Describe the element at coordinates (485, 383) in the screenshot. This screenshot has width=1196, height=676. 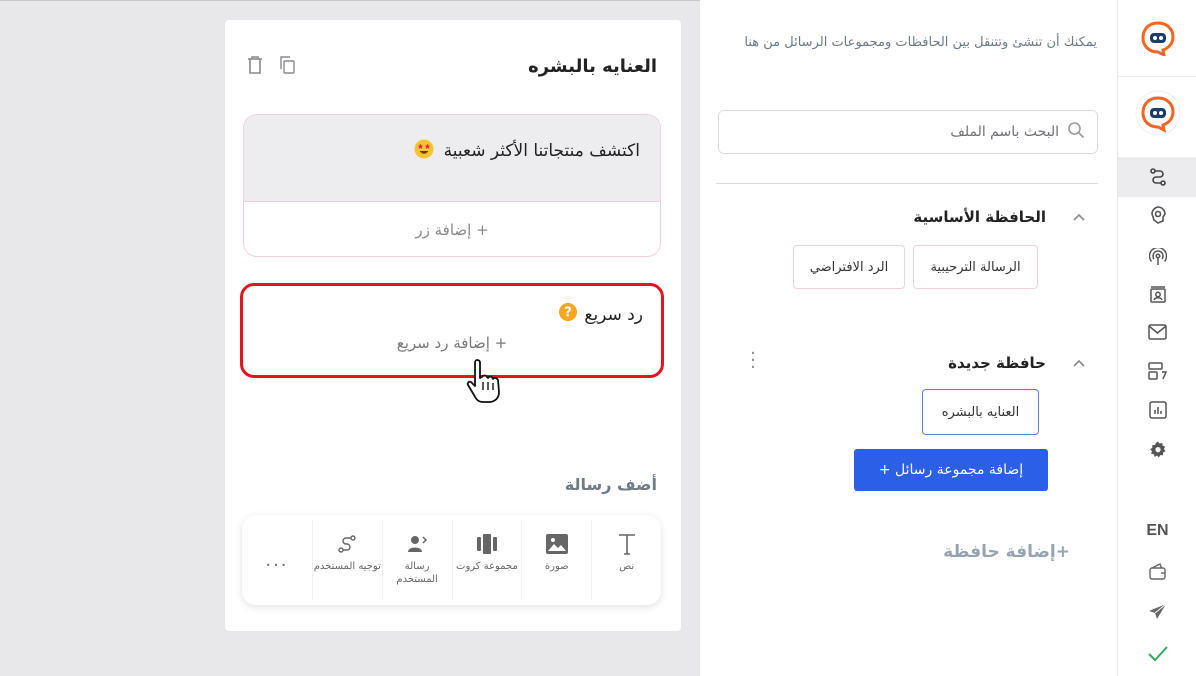
I see `hand-cursor-icon` at that location.